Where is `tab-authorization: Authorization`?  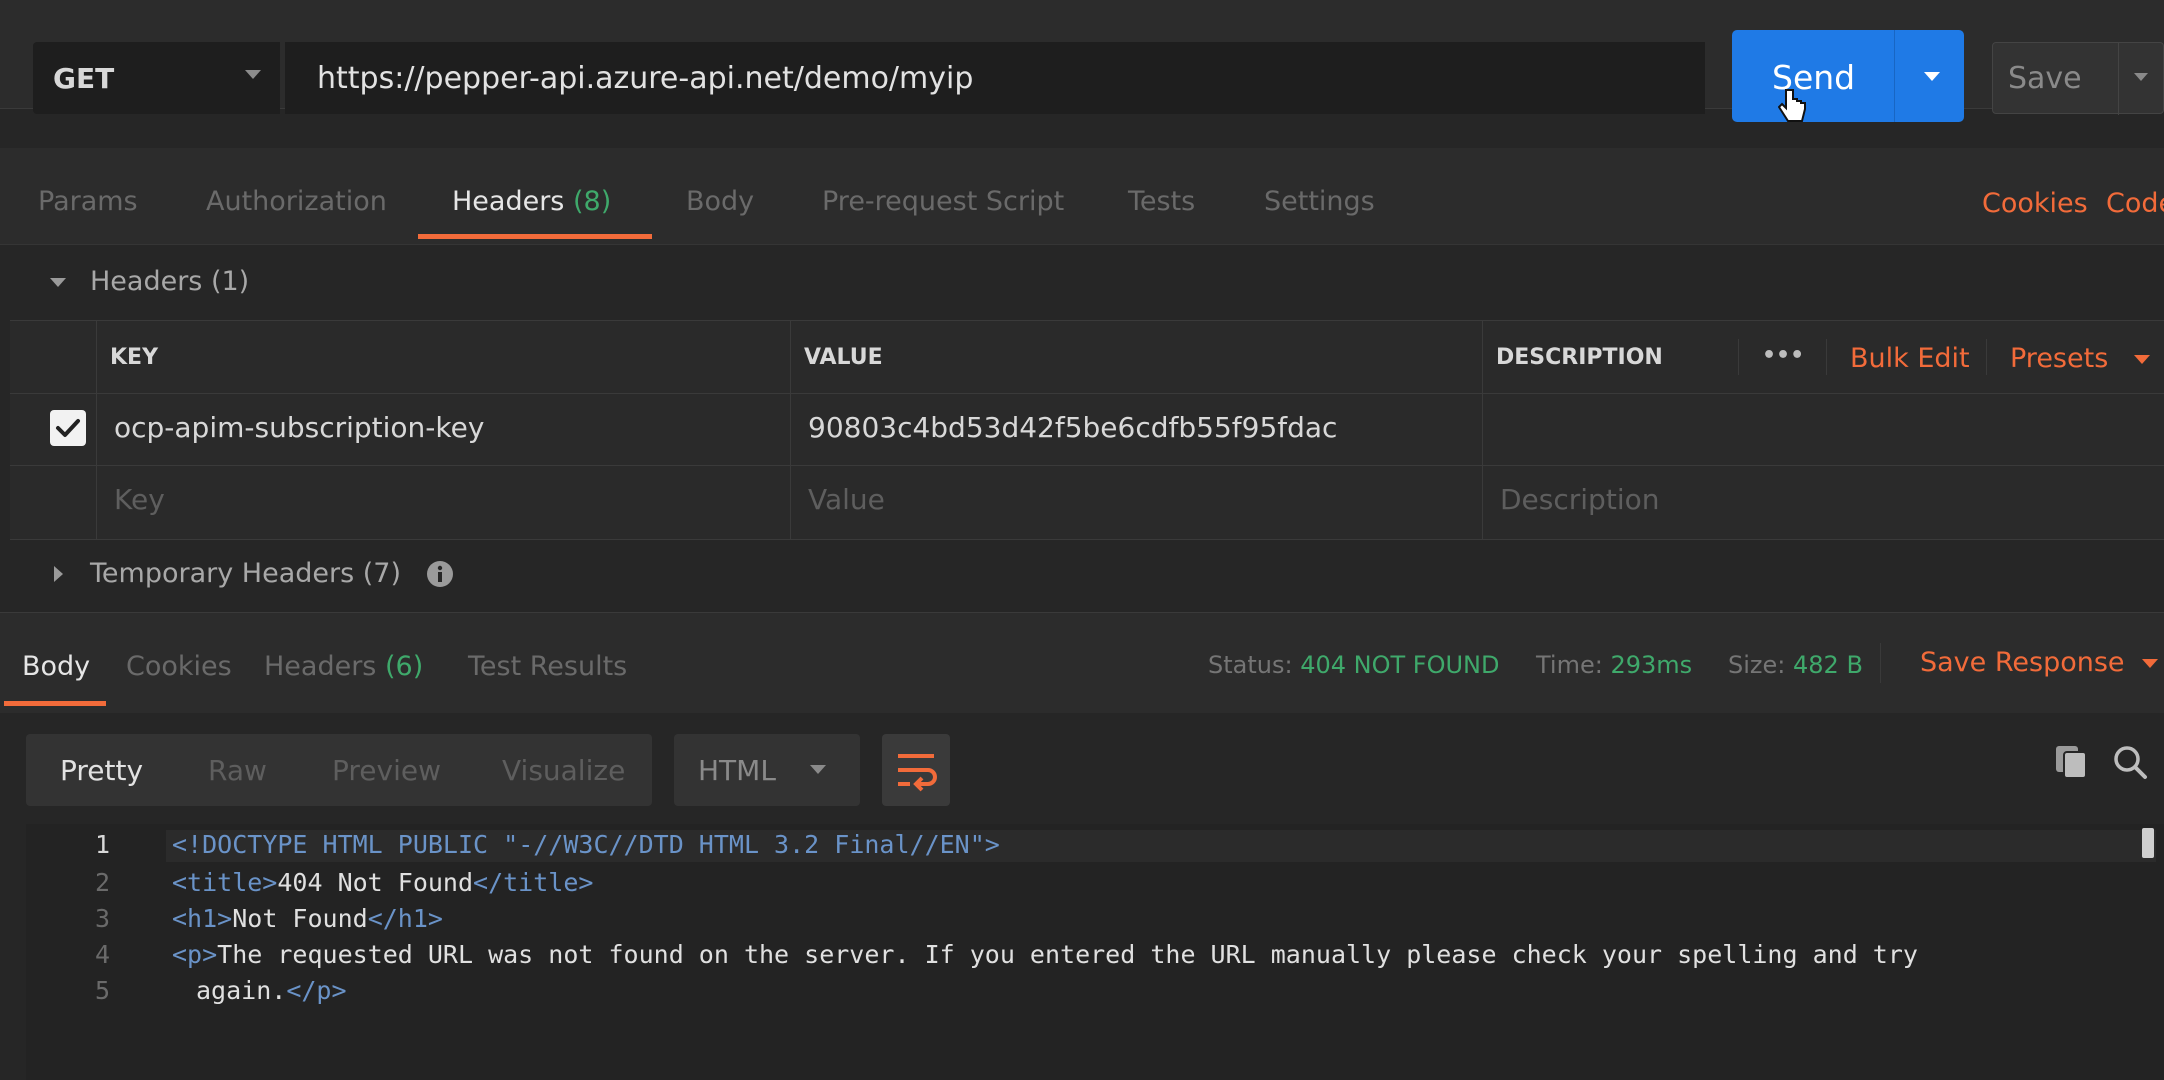 tab-authorization: Authorization is located at coordinates (296, 201).